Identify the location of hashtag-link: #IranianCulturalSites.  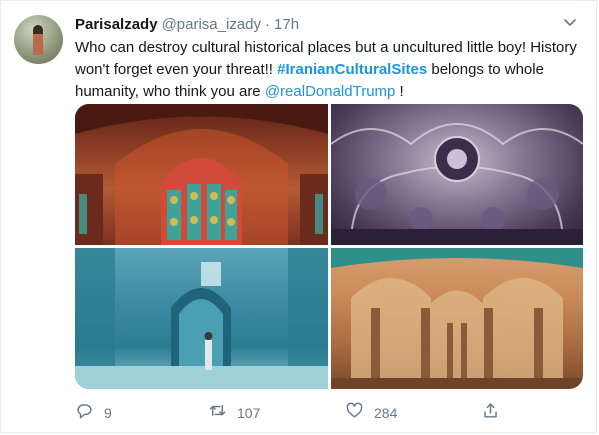
(352, 69).